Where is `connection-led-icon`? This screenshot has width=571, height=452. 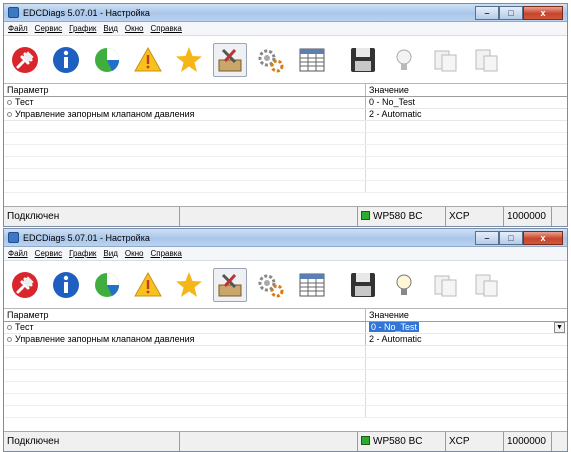 connection-led-icon is located at coordinates (365, 215).